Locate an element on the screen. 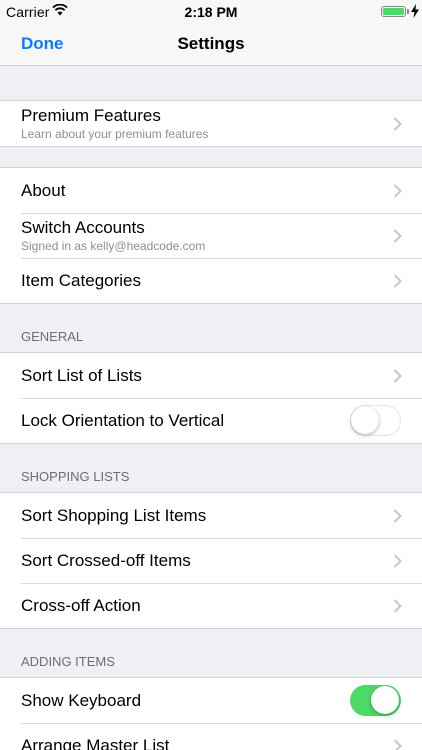 This screenshot has height=750, width=422. lock-orientation-toggle is located at coordinates (375, 420).